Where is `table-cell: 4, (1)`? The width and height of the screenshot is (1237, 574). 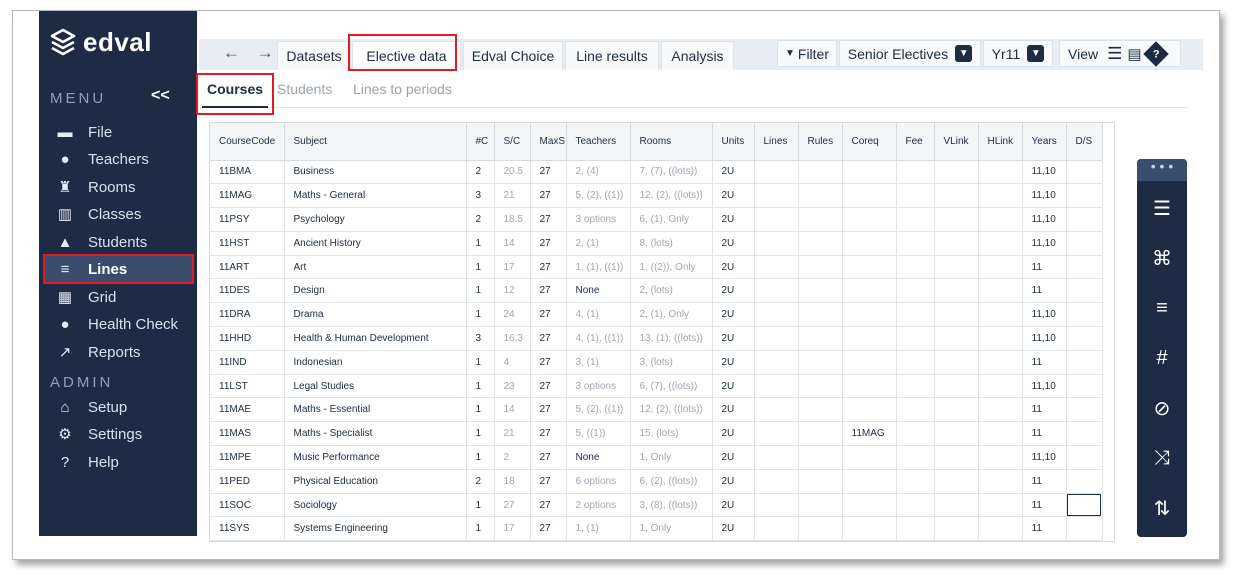
table-cell: 4, (1) is located at coordinates (598, 315).